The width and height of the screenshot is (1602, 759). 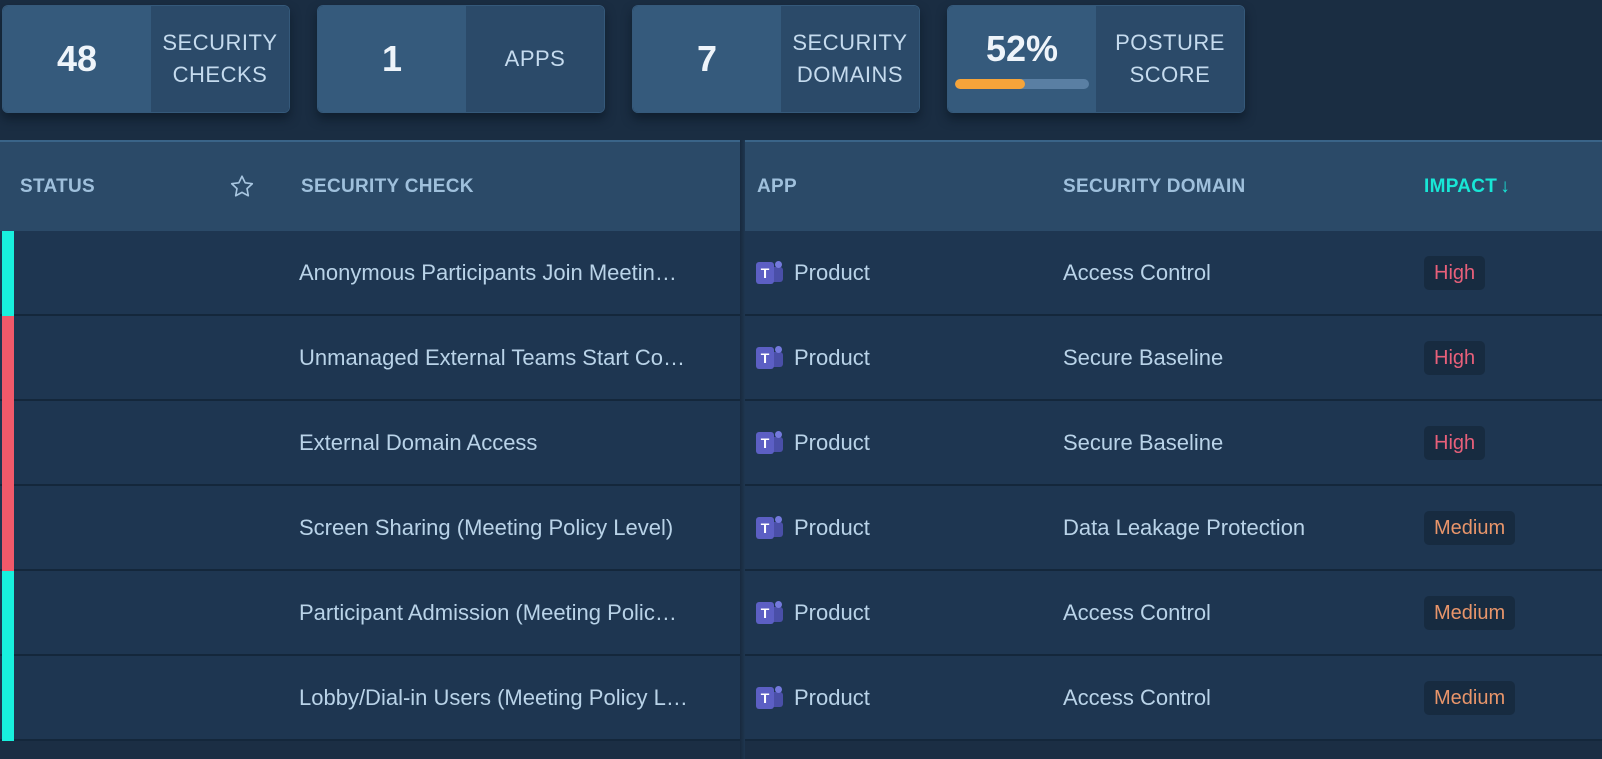 I want to click on security-check-name: External Domain Access, so click(x=418, y=442).